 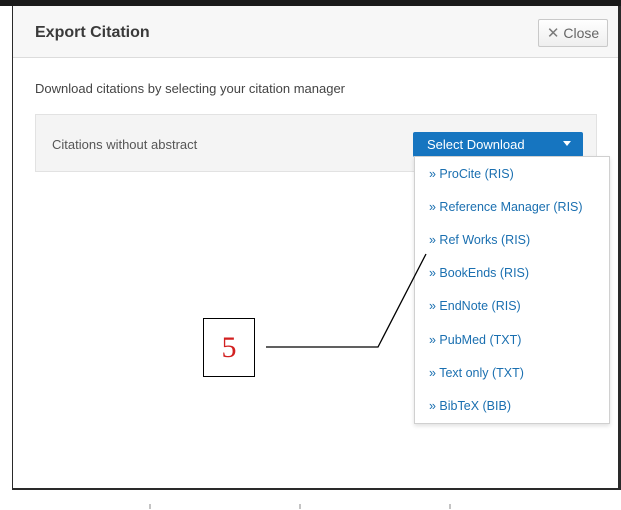 I want to click on annotation-pointer, so click(x=346, y=300).